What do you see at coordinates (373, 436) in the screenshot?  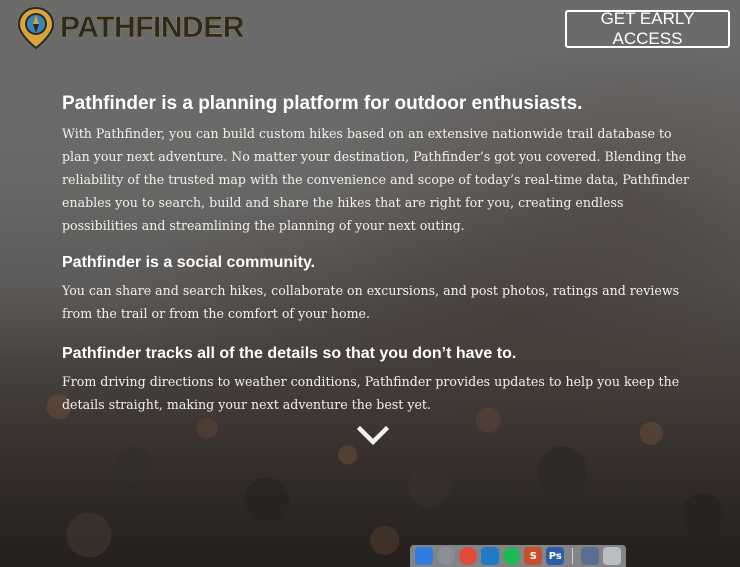 I see `chevron-down-icon` at bounding box center [373, 436].